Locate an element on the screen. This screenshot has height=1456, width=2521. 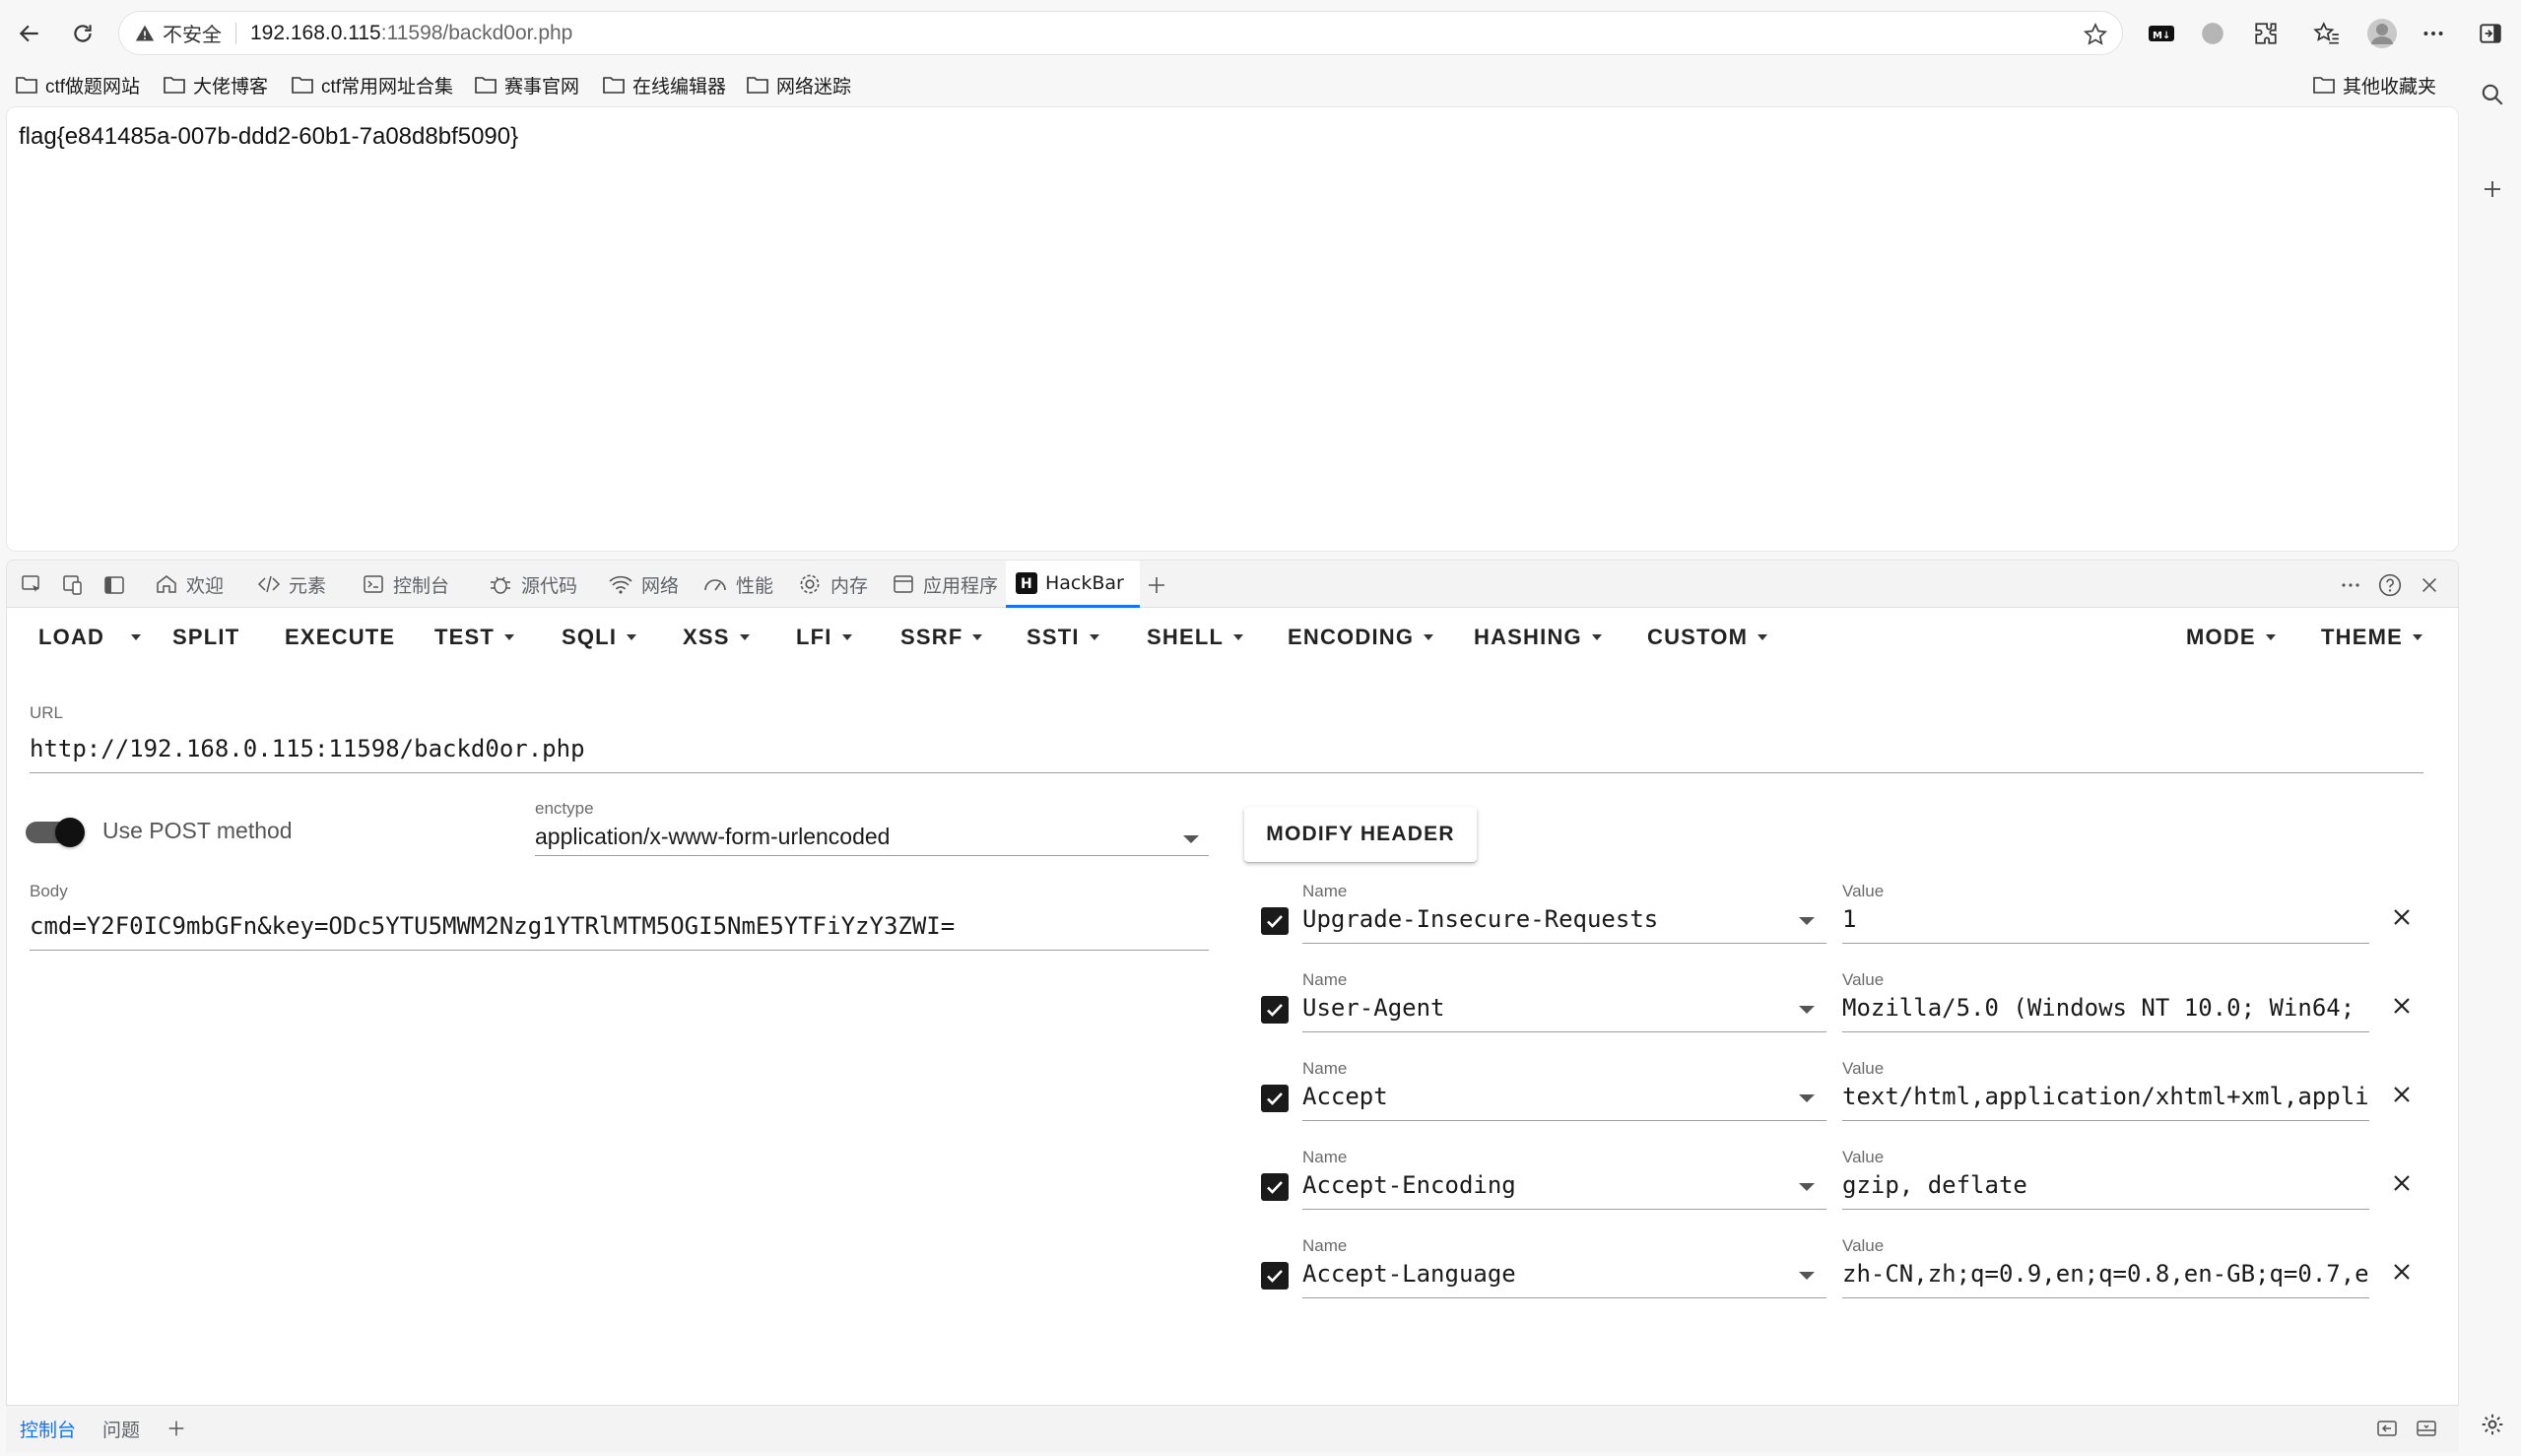
add-tab-icon is located at coordinates (1156, 585).